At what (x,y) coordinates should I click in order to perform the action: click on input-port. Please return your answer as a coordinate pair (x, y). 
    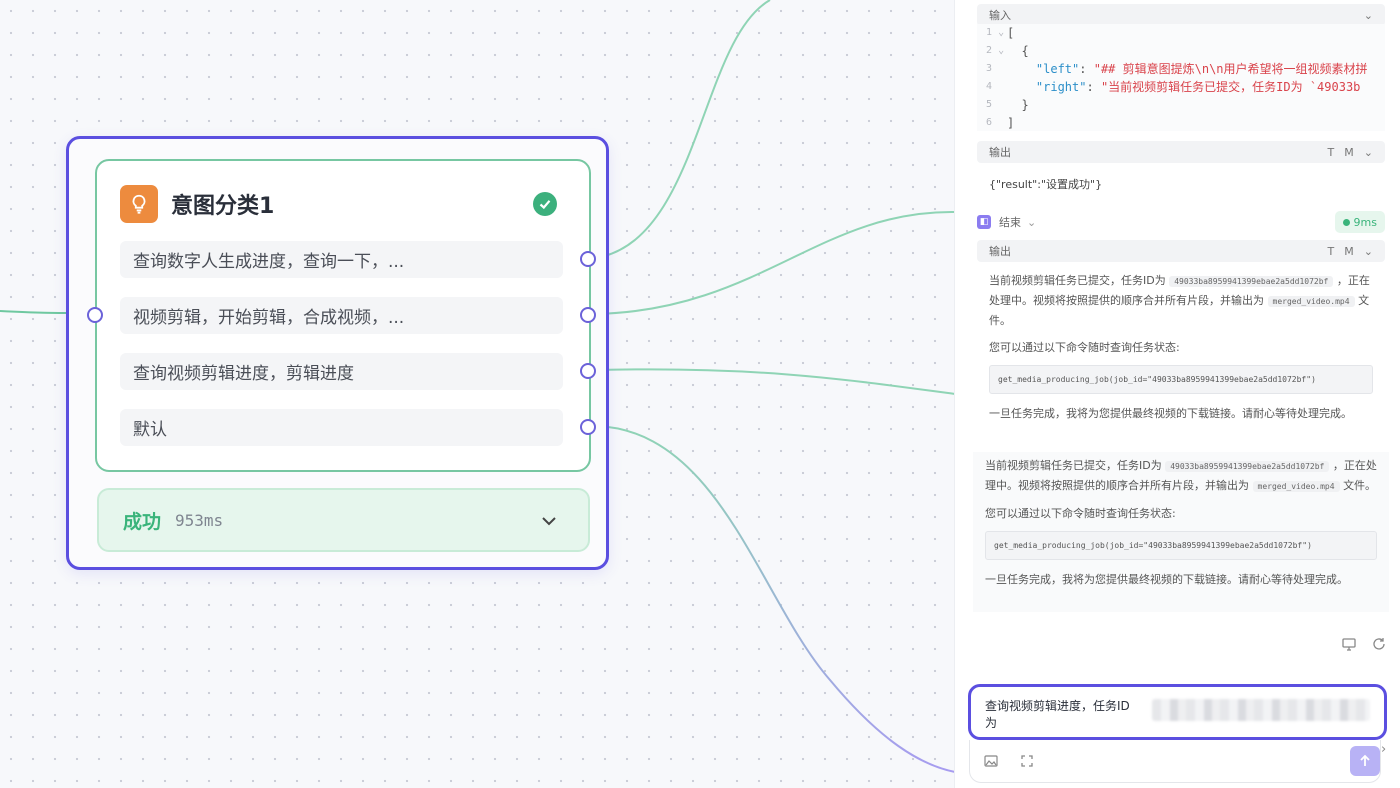
    Looking at the image, I should click on (95, 315).